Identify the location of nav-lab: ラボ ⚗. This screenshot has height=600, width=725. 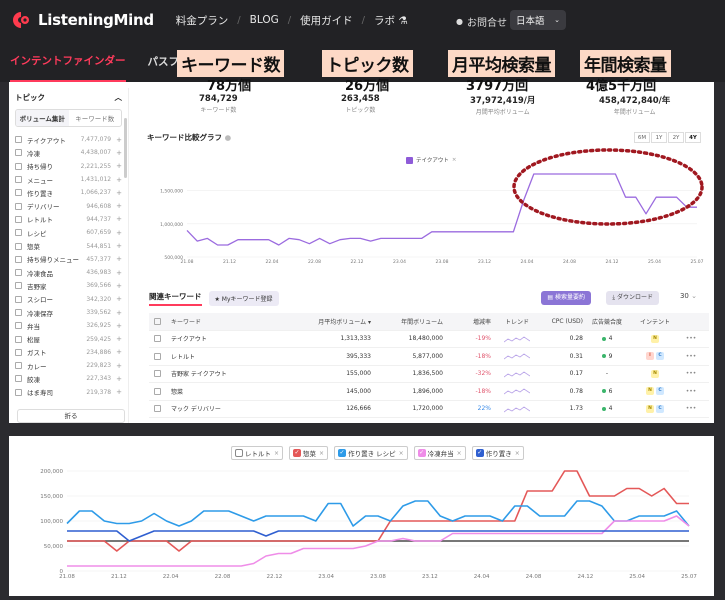
(391, 20).